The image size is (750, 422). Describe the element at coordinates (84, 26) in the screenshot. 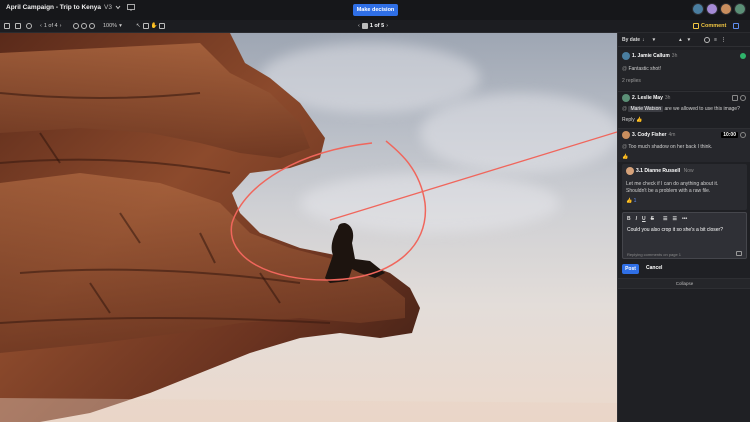

I see `zoom-out-icon` at that location.